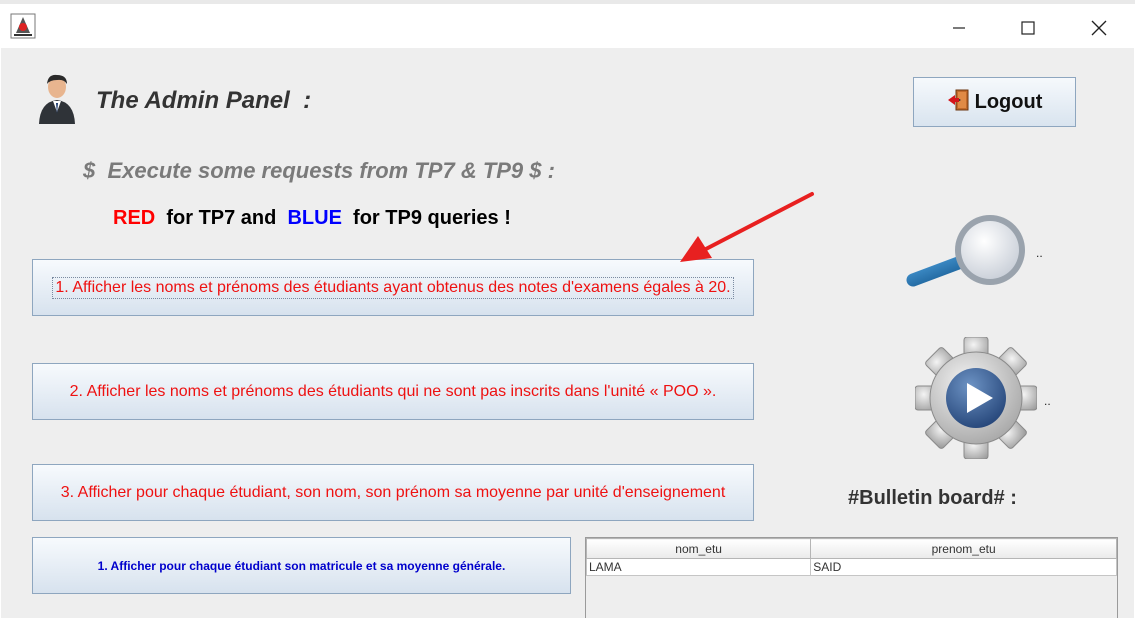  Describe the element at coordinates (968, 253) in the screenshot. I see `magnifier-search-icon` at that location.